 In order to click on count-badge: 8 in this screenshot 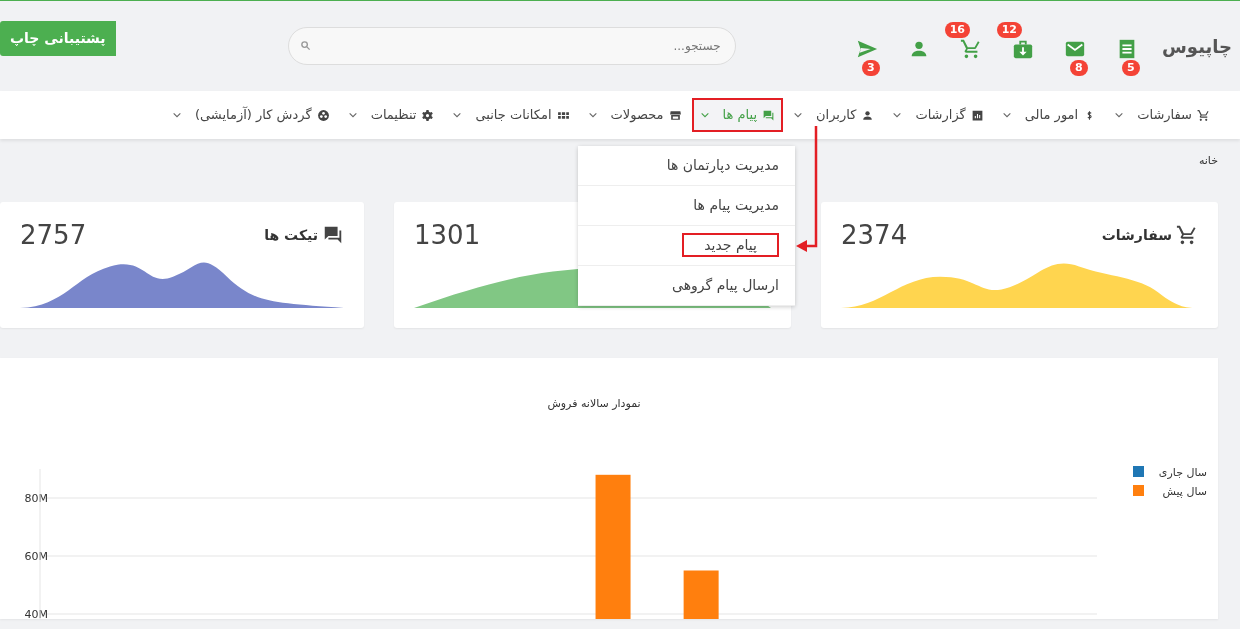, I will do `click(1079, 68)`.